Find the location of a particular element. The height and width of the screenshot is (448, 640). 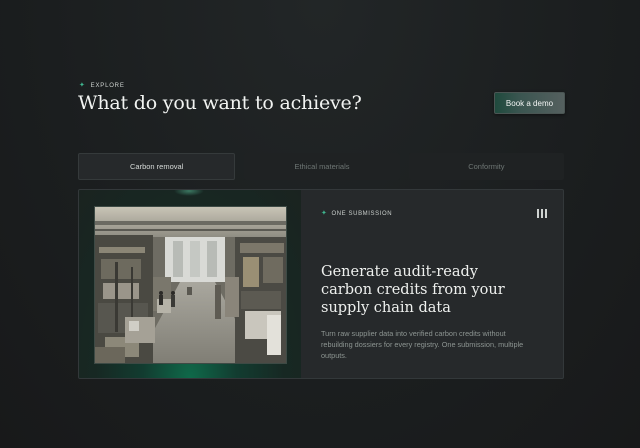

page-title: What do you want to achieve? is located at coordinates (220, 103).